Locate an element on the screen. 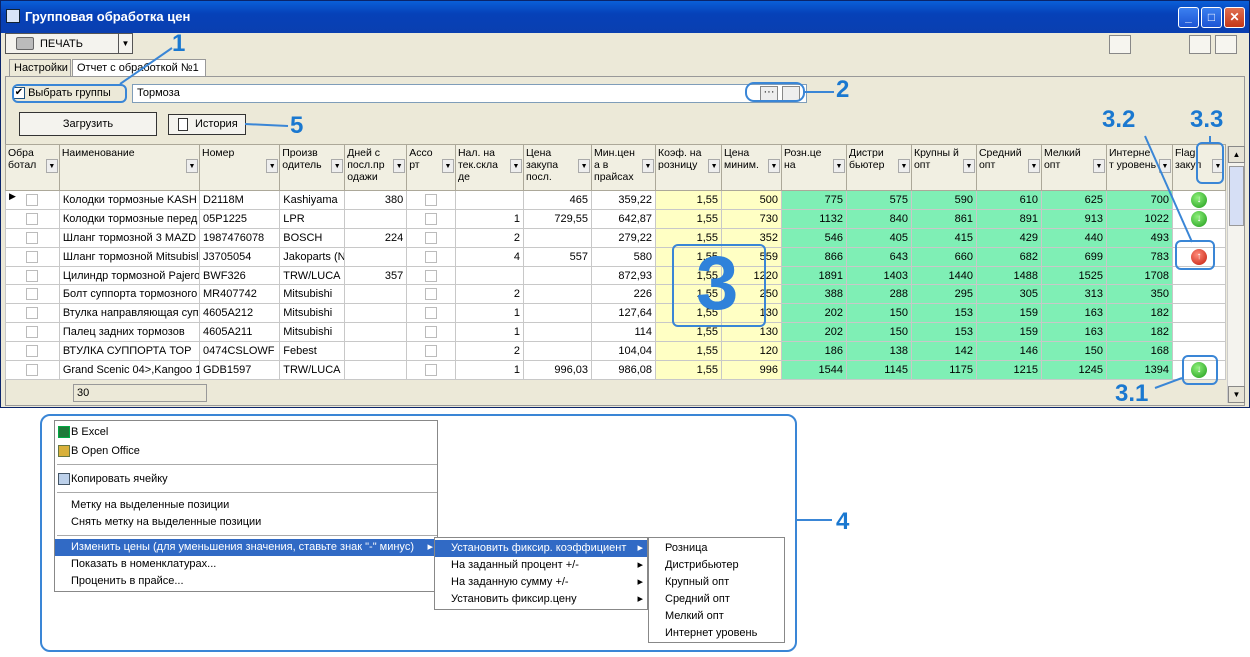 This screenshot has width=1250, height=657. menu-unmark-selected: Снять метку на выделенные позиции is located at coordinates (158, 522).